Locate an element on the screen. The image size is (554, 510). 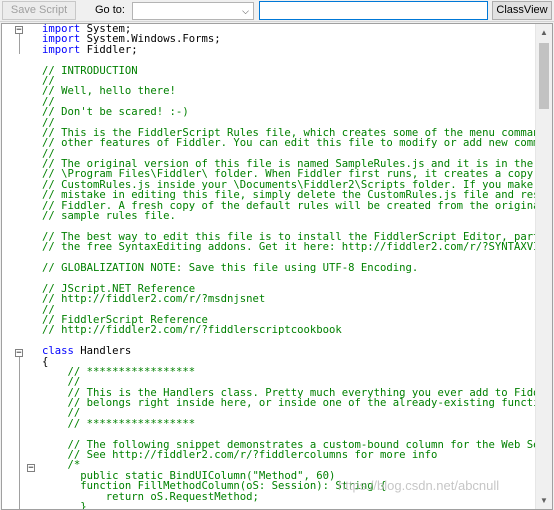
code-comment: } is located at coordinates (64, 504).